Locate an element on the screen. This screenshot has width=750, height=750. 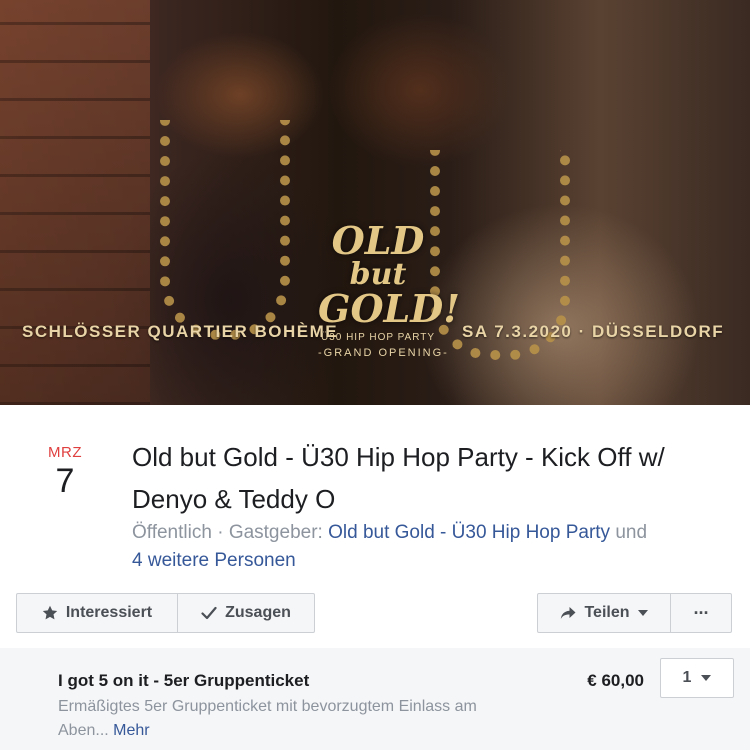
interested-label: Interessiert is located at coordinates (109, 612).